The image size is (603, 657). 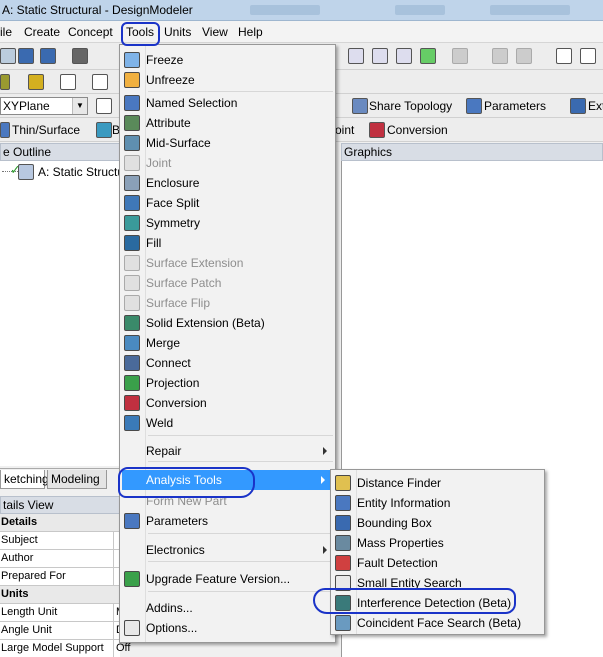 I want to click on submenu-item-entity-information: Entity Information, so click(x=437, y=503).